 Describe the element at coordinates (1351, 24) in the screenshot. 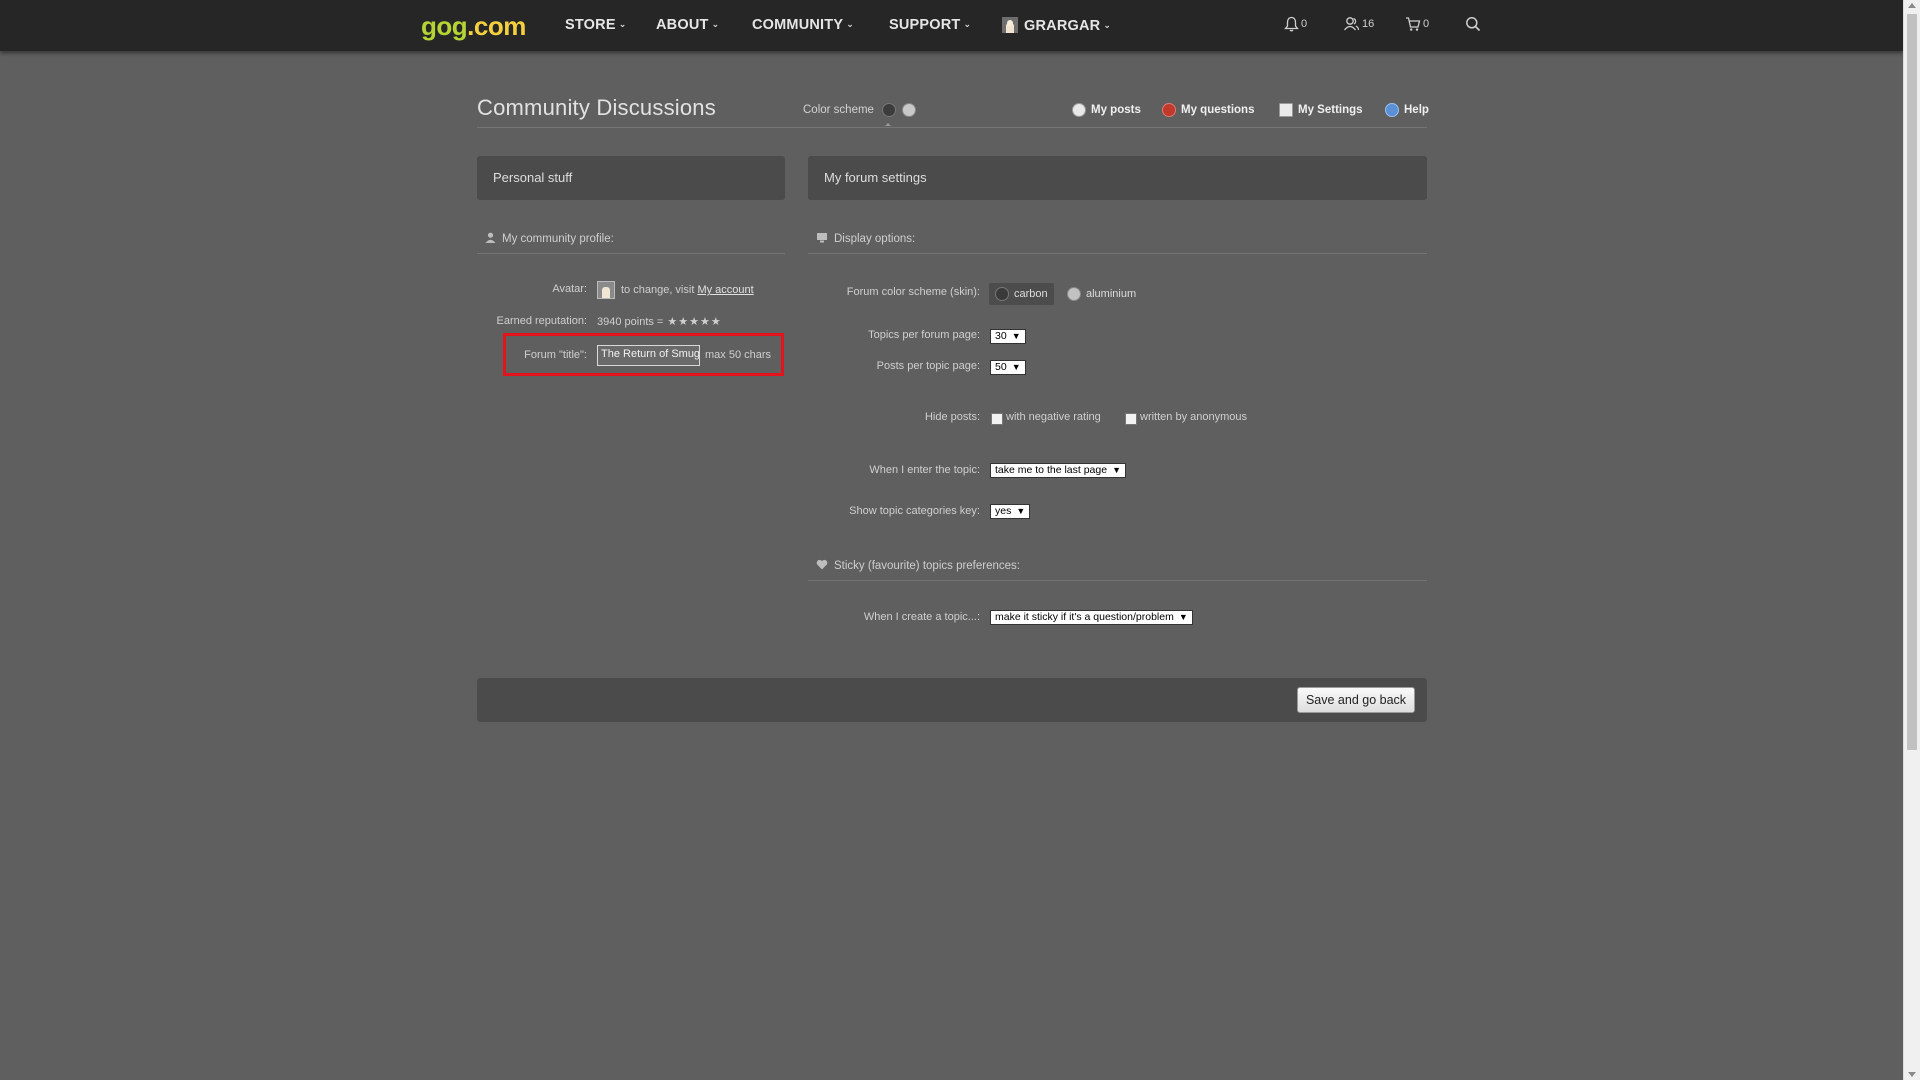

I see `friends-icon` at that location.